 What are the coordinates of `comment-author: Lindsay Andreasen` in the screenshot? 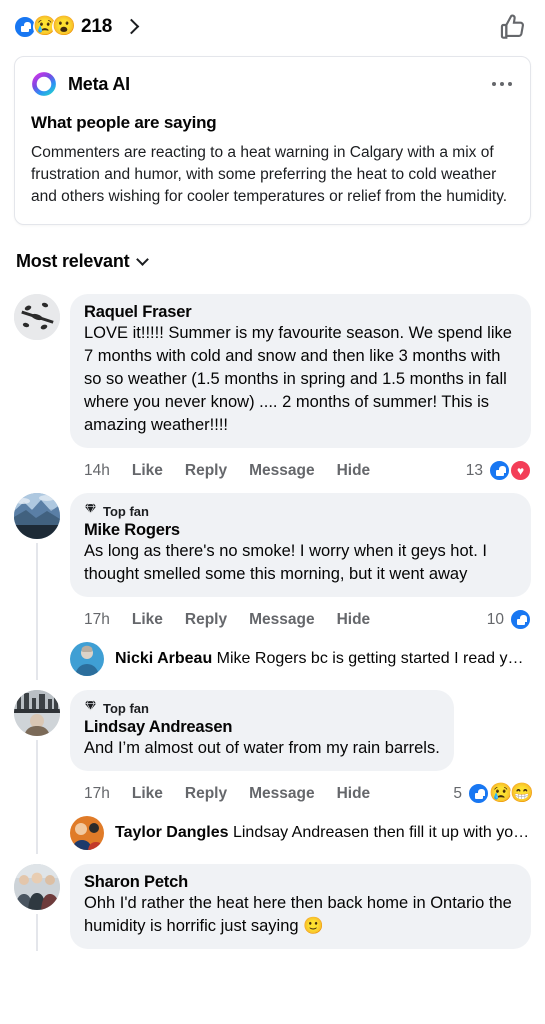 It's located at (262, 727).